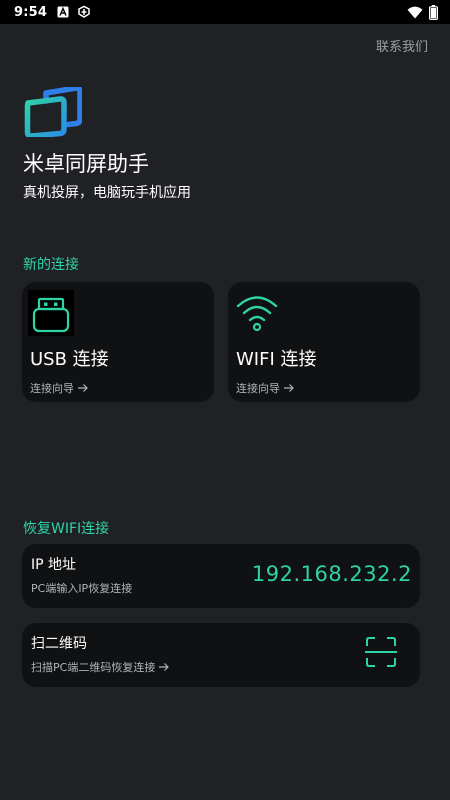 This screenshot has height=800, width=450. Describe the element at coordinates (69, 359) in the screenshot. I see `usb-card-title: USB 连接` at that location.